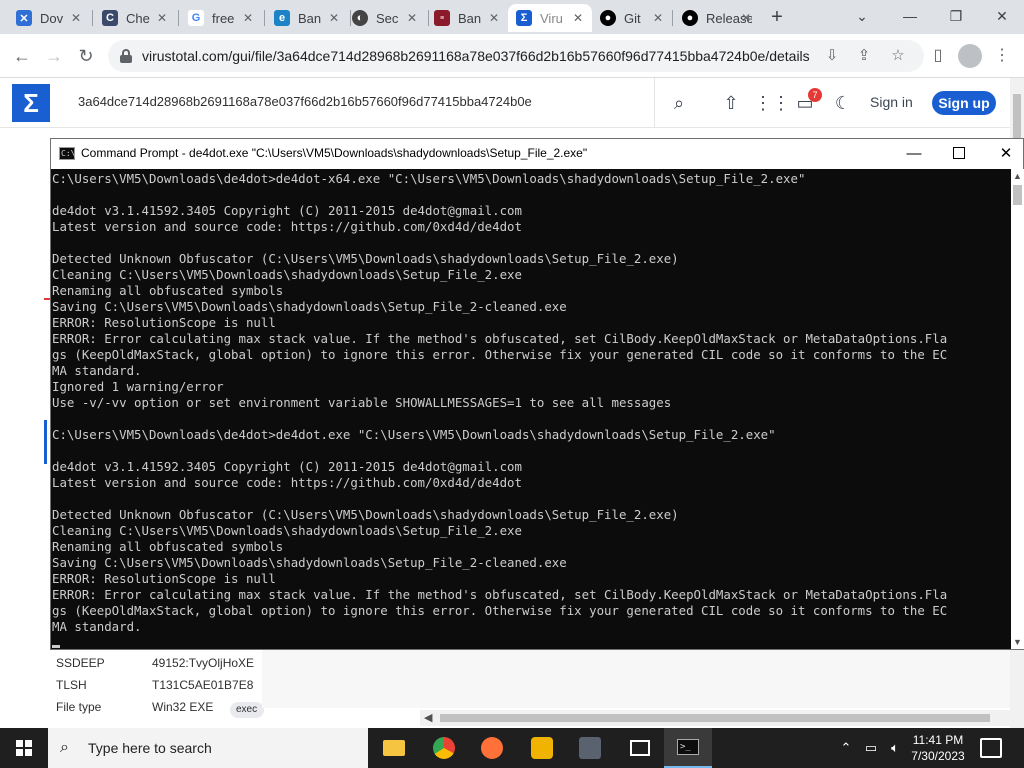 The width and height of the screenshot is (1024, 768). Describe the element at coordinates (632, 18) in the screenshot. I see `tab-7: ● Git ✕` at that location.